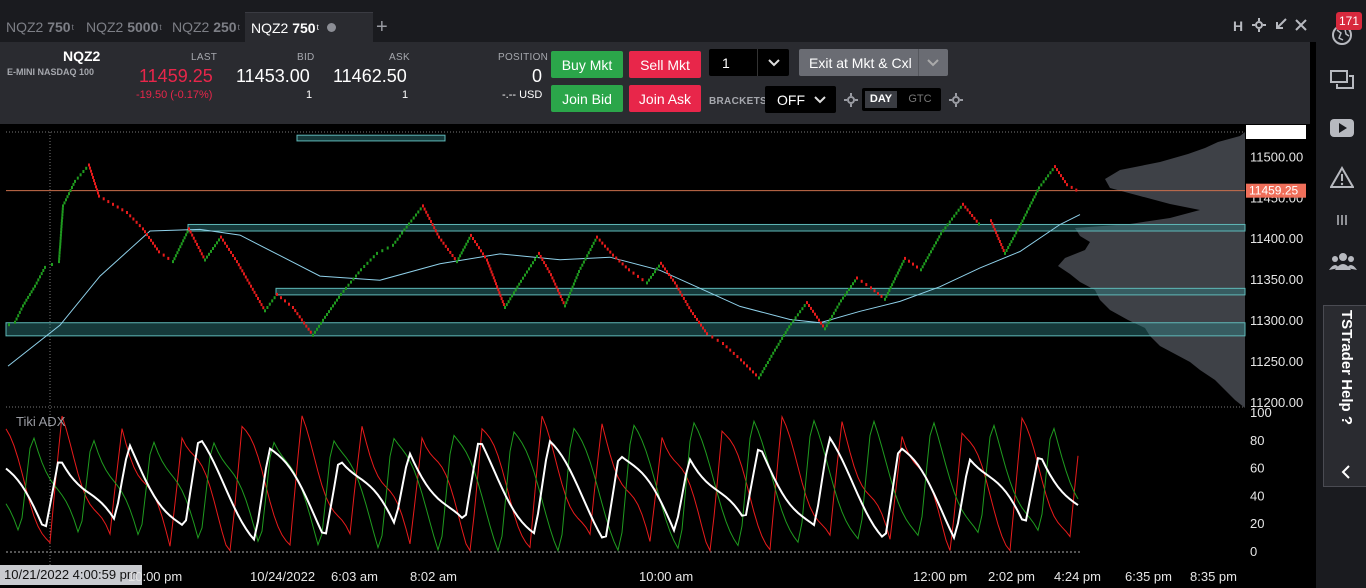 The width and height of the screenshot is (1366, 588). I want to click on exit-market-cancel-button: Exit at Mkt & Cxl, so click(873, 62).